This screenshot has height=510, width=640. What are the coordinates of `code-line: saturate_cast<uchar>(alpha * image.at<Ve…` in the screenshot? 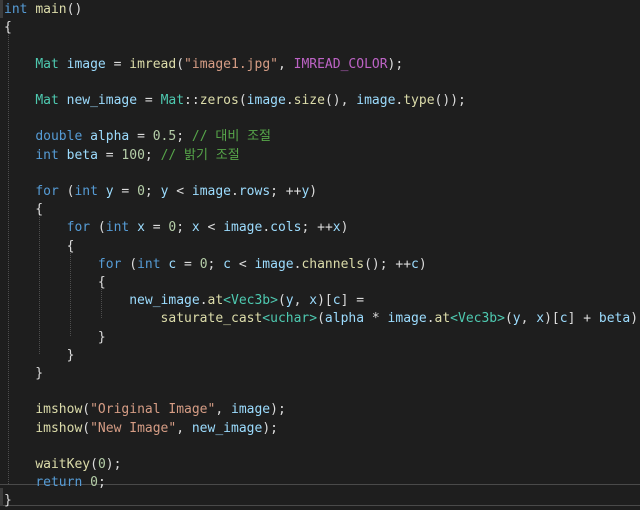 It's located at (322, 319).